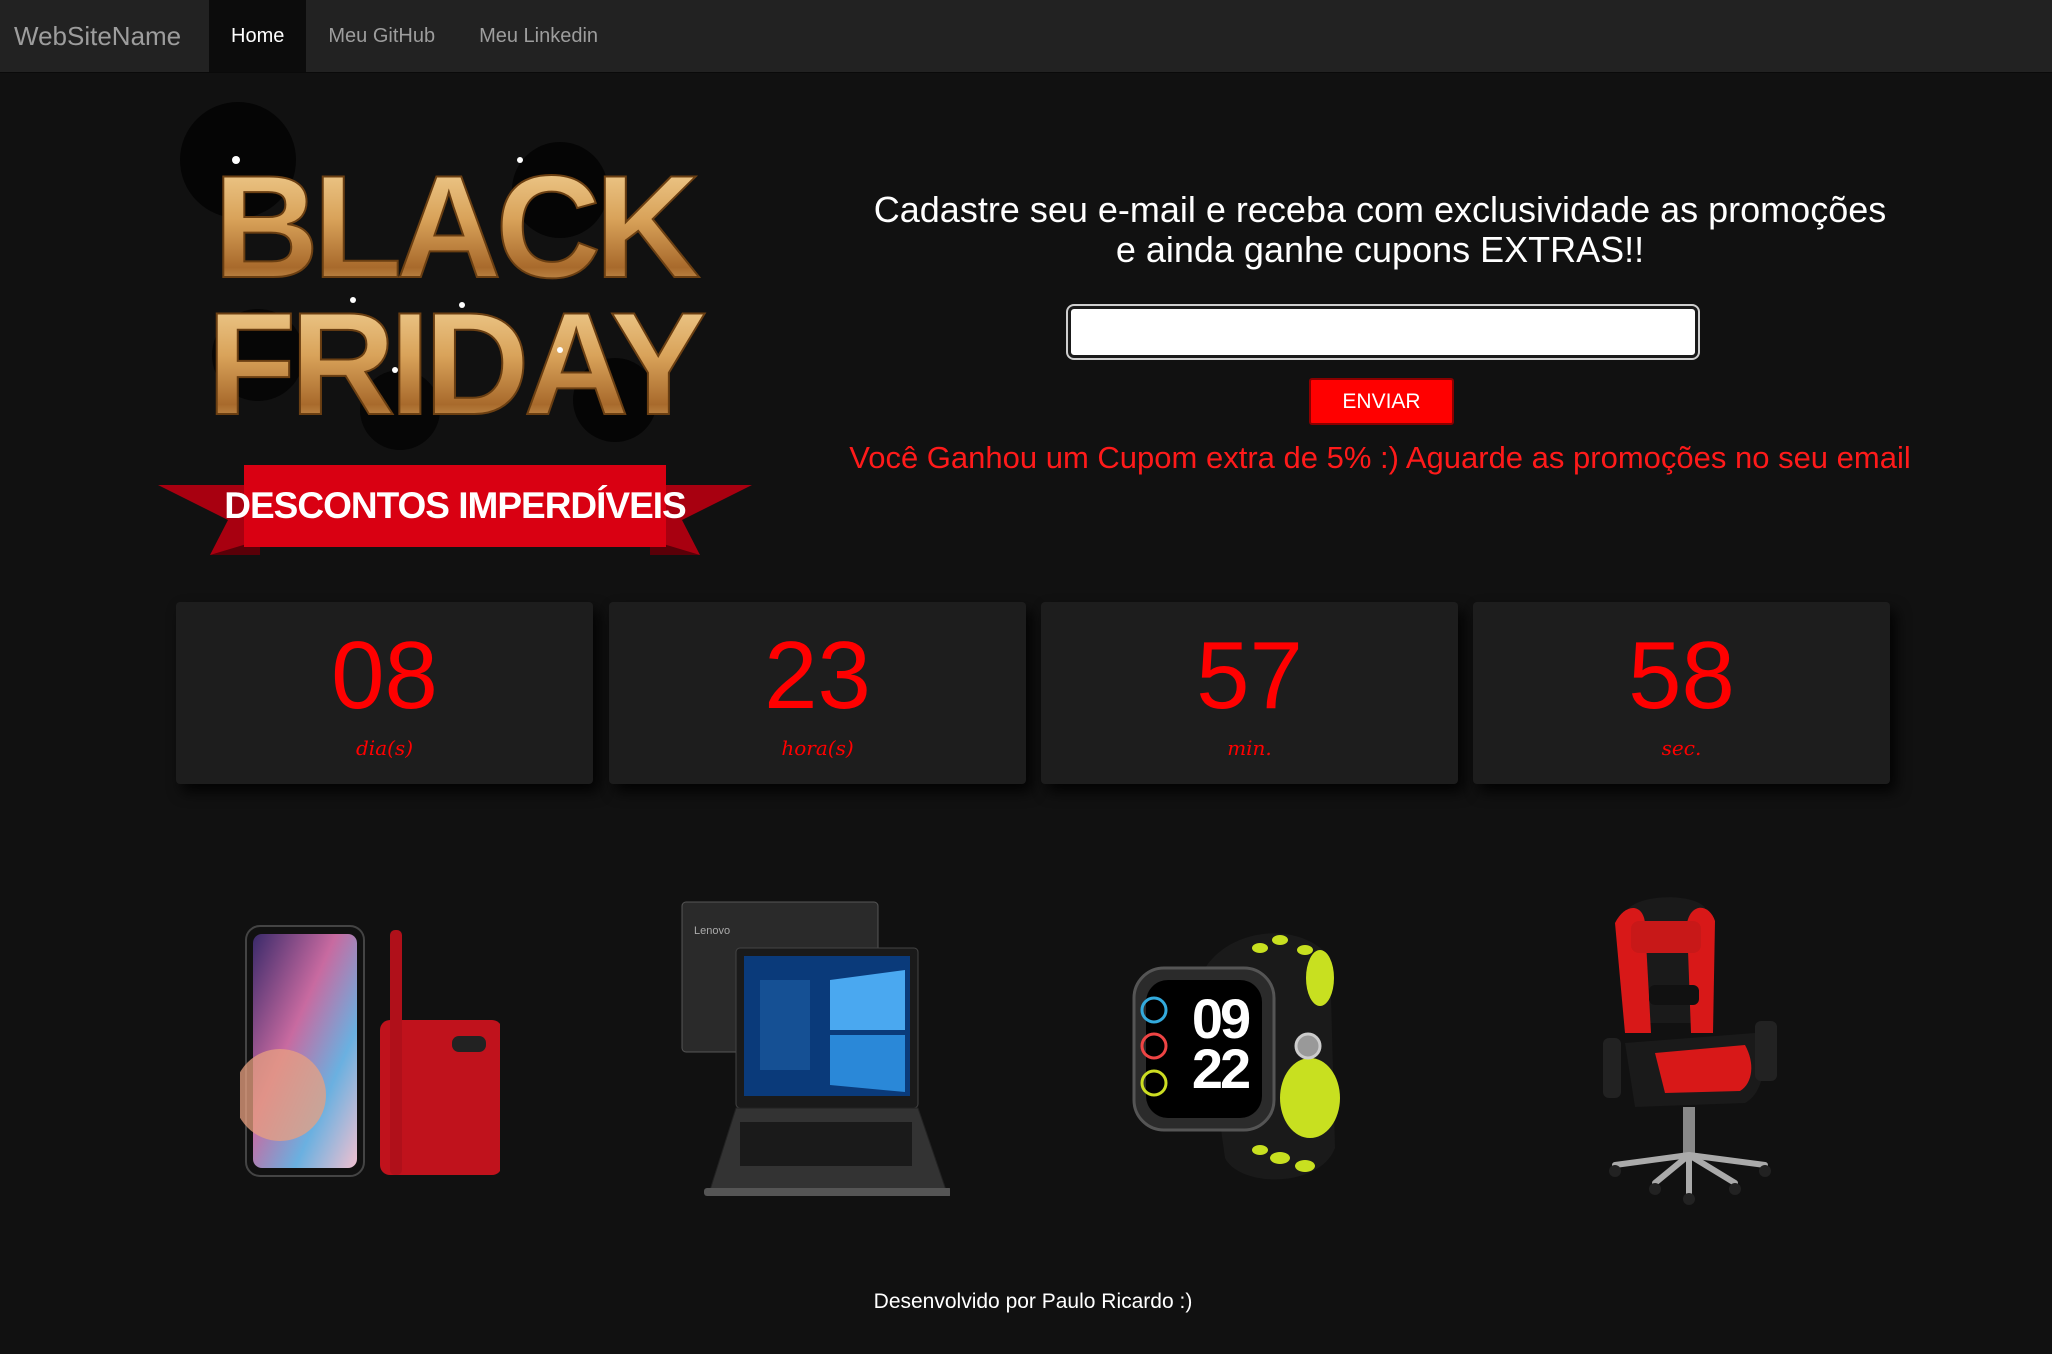 The image size is (2052, 1354). Describe the element at coordinates (1695, 1050) in the screenshot. I see `gaming-chair-product-image` at that location.